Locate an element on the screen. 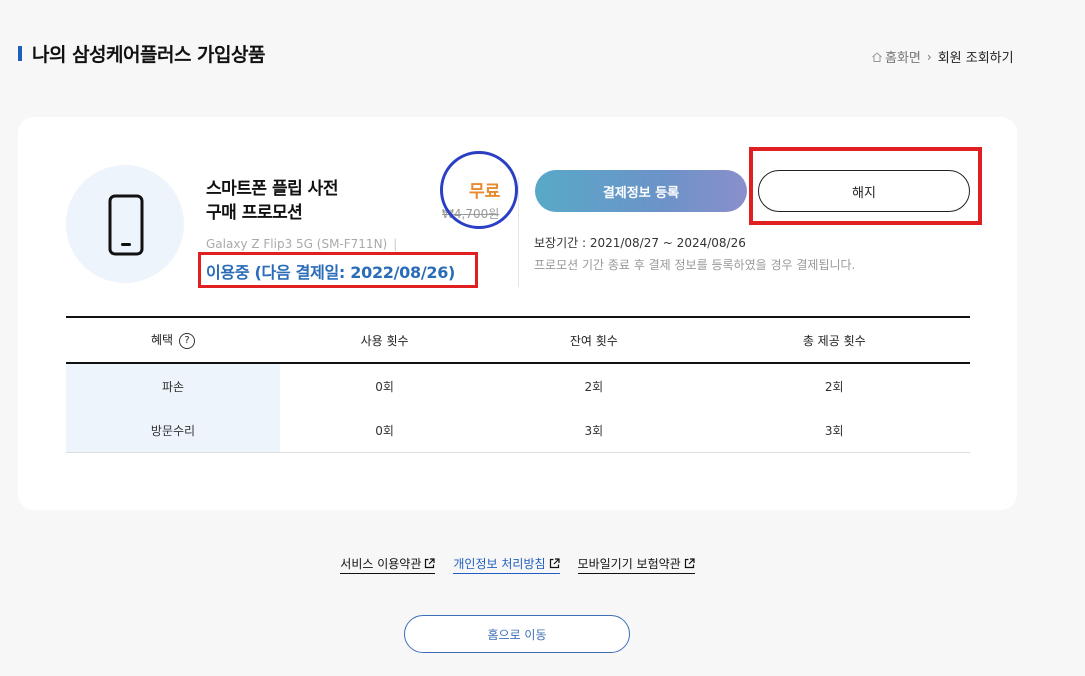 This screenshot has width=1085, height=676. smartphone-icon is located at coordinates (126, 225).